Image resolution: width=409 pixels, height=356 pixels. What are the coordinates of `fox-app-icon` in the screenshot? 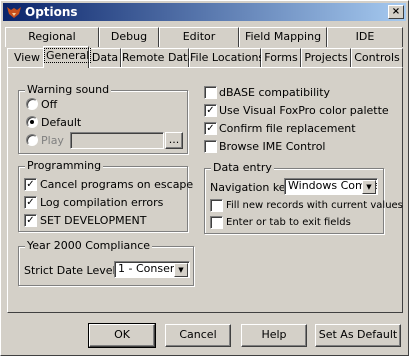 It's located at (14, 12).